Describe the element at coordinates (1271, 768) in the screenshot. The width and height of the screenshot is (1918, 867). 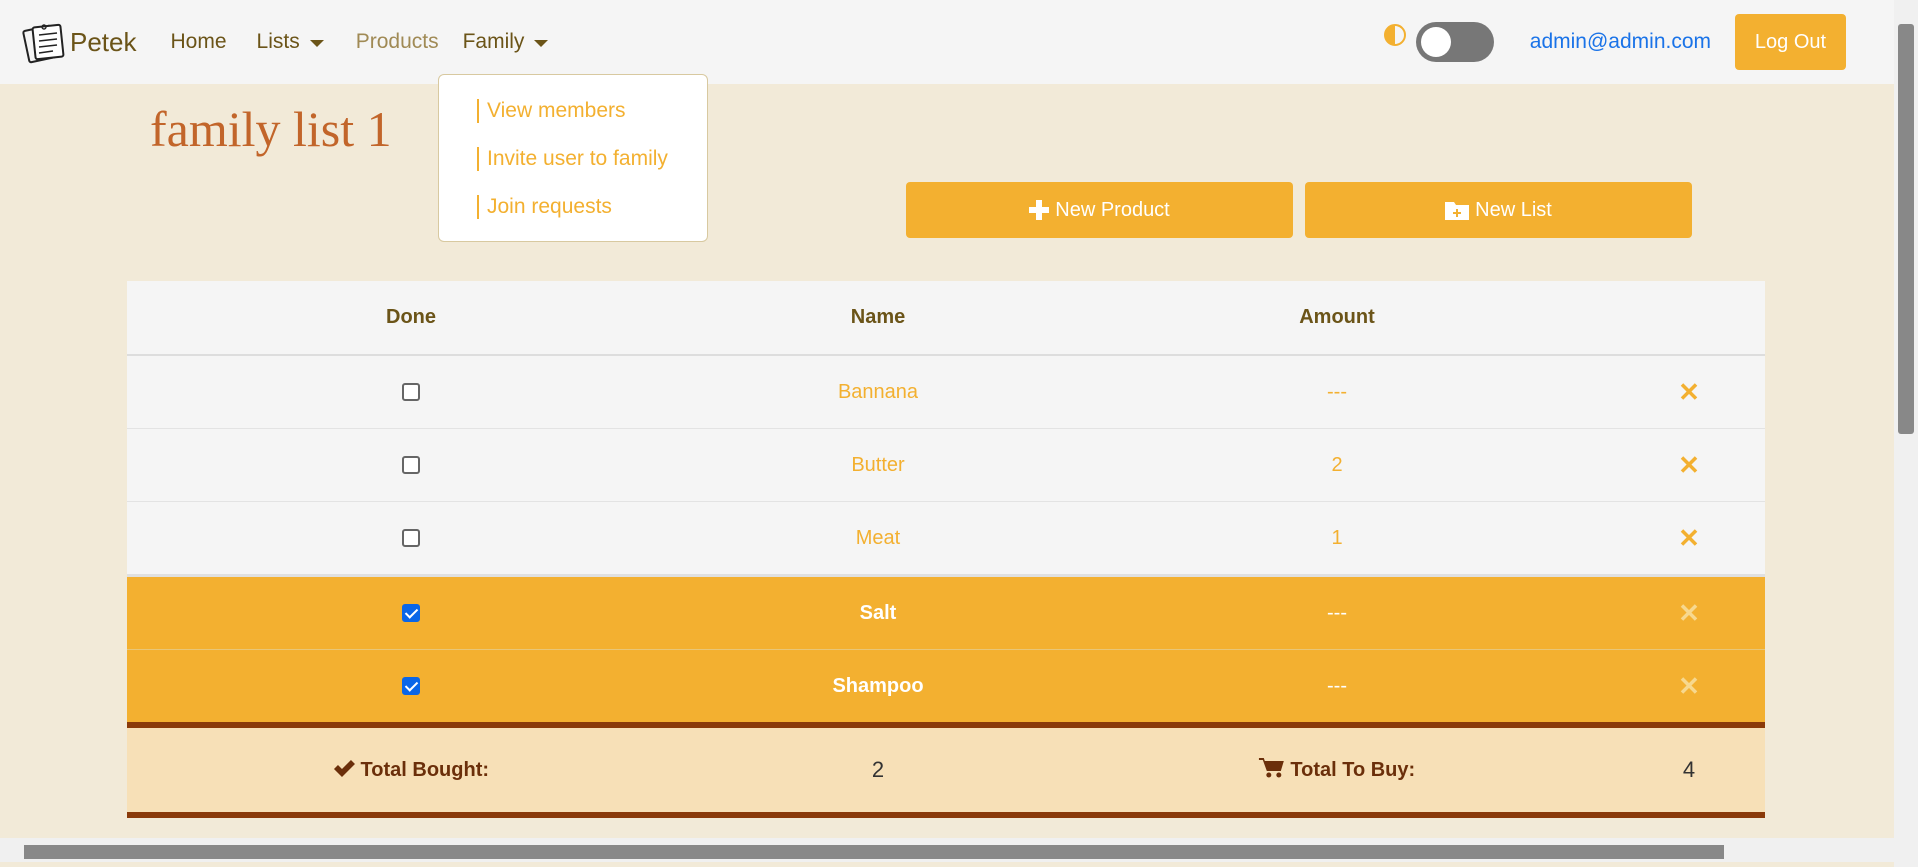
I see `cart-icon` at that location.